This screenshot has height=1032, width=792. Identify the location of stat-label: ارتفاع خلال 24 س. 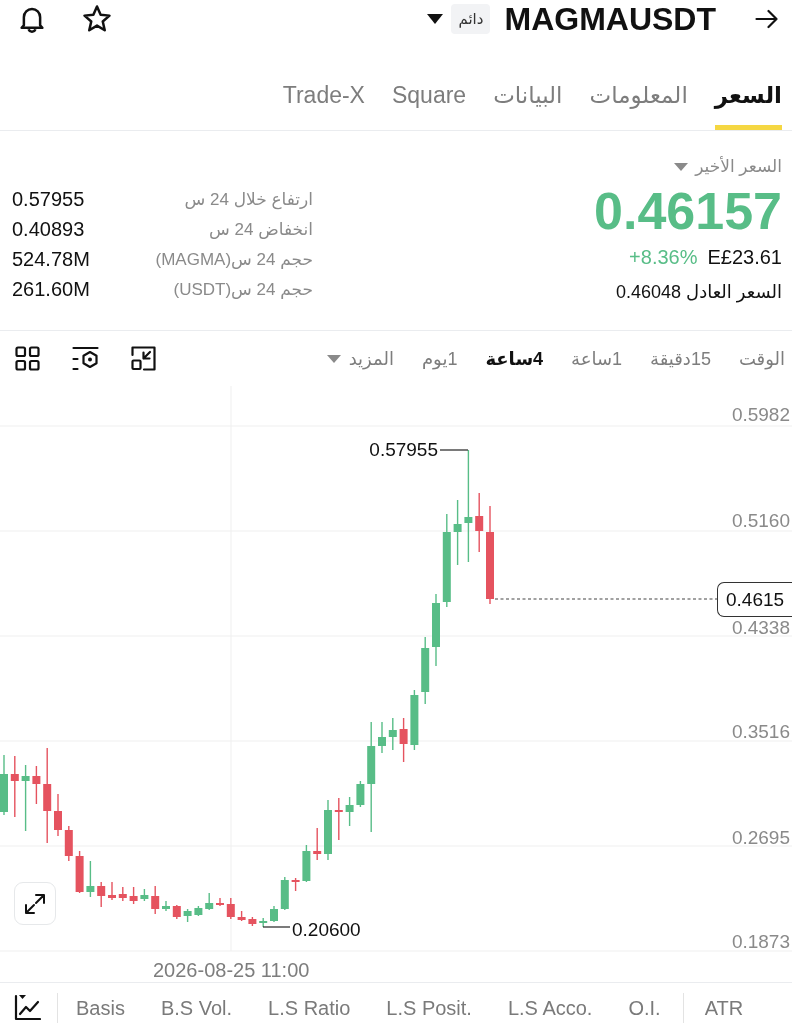
(248, 199).